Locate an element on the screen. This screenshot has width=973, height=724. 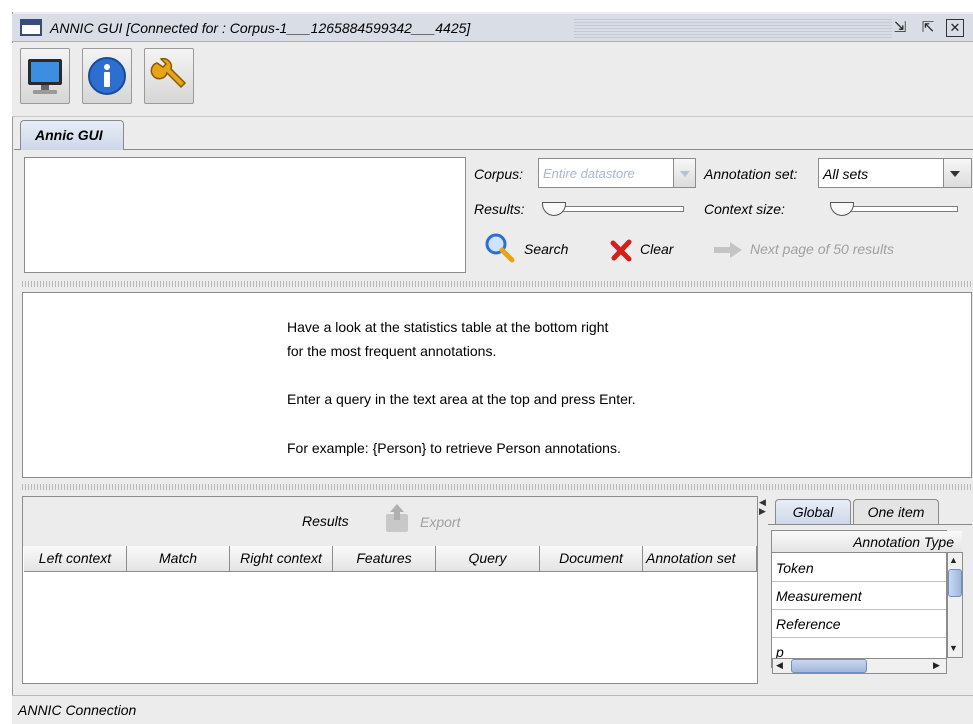
stat-row: Measurement is located at coordinates (859, 596).